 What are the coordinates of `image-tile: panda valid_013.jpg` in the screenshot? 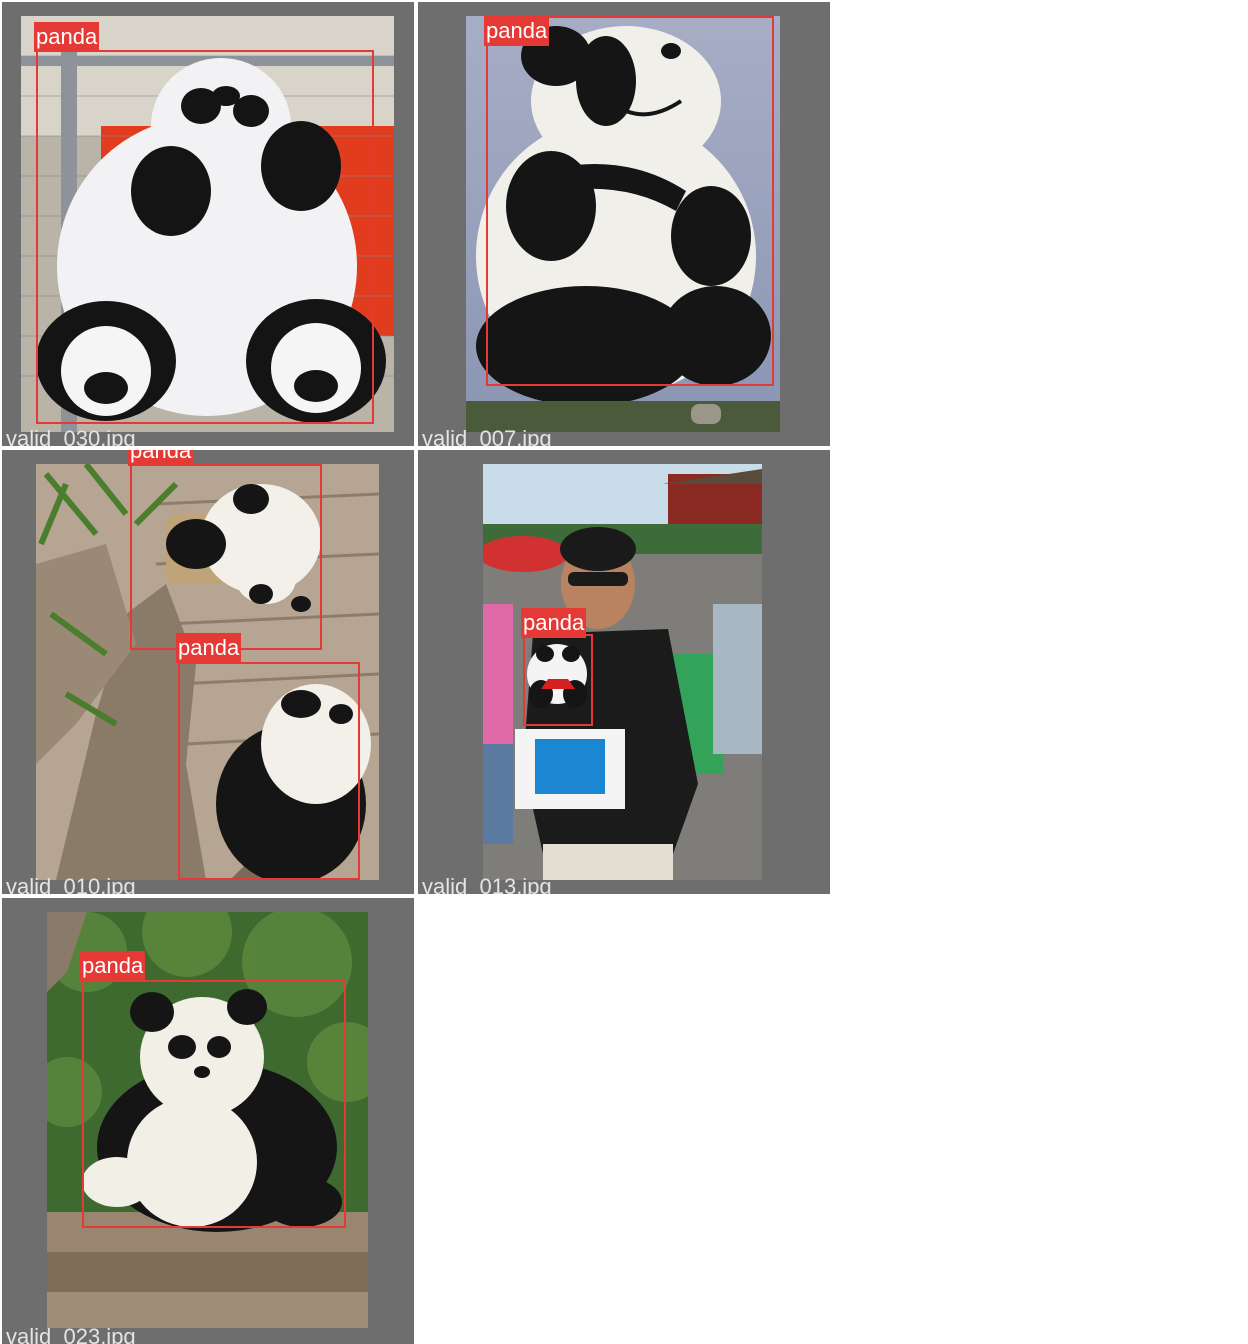 It's located at (624, 672).